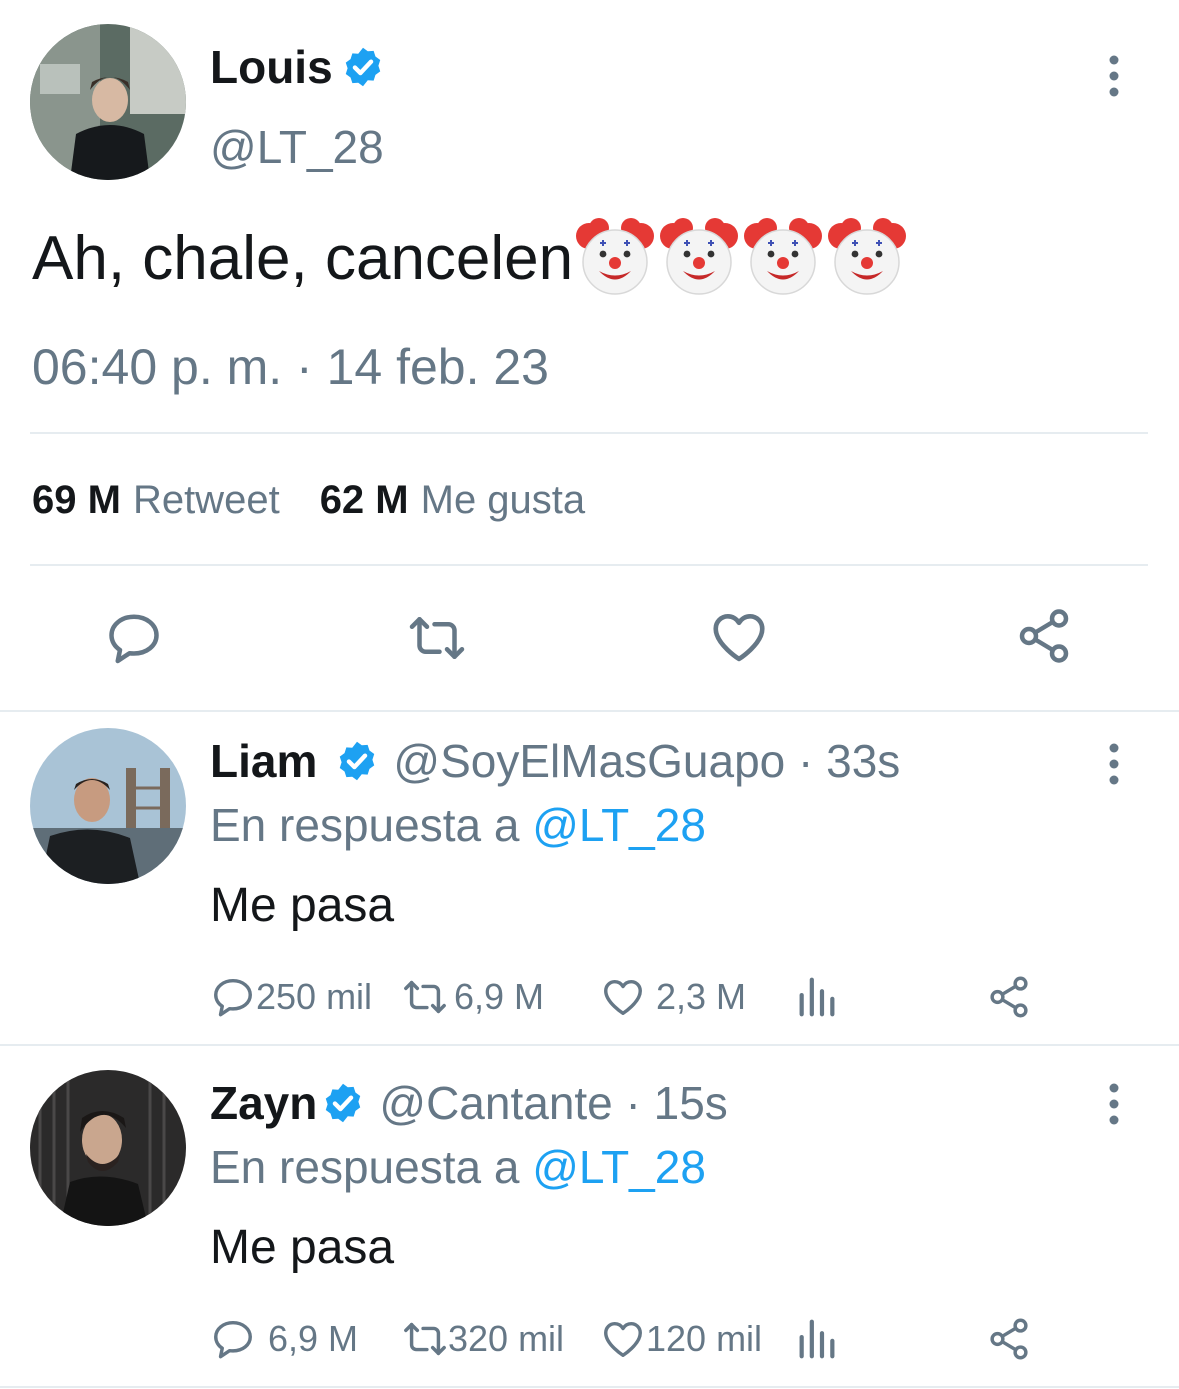 This screenshot has width=1179, height=1389. What do you see at coordinates (364, 500) in the screenshot?
I see `like-count: 62 M` at bounding box center [364, 500].